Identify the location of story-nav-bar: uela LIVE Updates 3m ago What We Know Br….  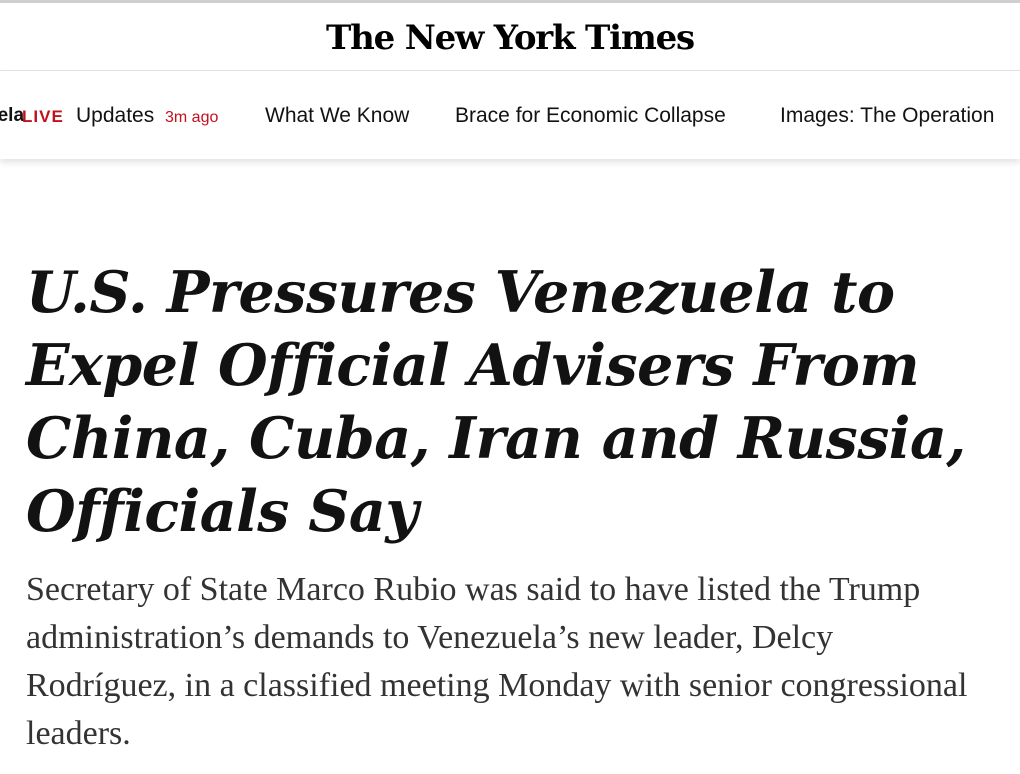
(510, 115).